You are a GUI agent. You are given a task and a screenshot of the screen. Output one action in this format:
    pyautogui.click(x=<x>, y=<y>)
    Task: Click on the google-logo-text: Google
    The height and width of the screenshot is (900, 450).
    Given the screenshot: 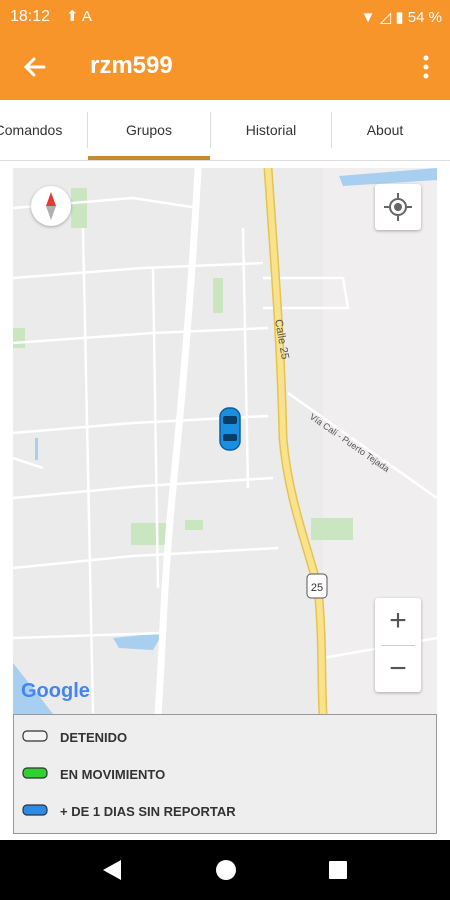 What is the action you would take?
    pyautogui.click(x=55, y=691)
    